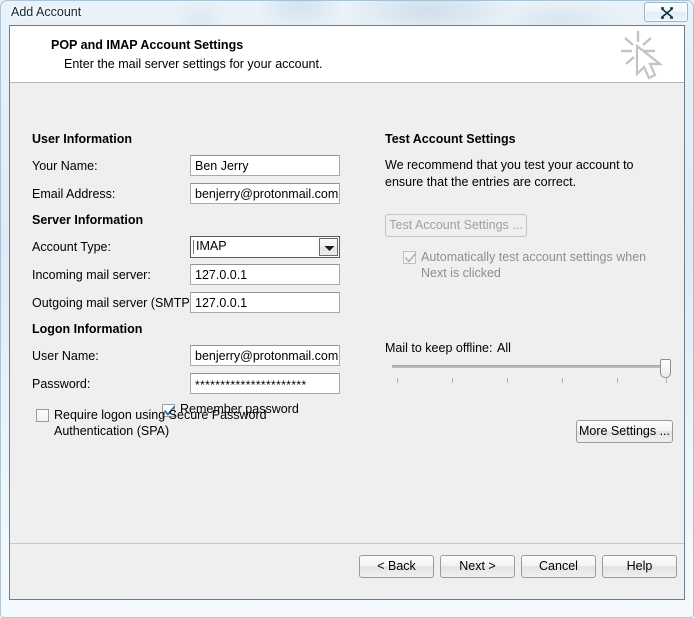  What do you see at coordinates (328, 247) in the screenshot?
I see `account-type-dropdown-button` at bounding box center [328, 247].